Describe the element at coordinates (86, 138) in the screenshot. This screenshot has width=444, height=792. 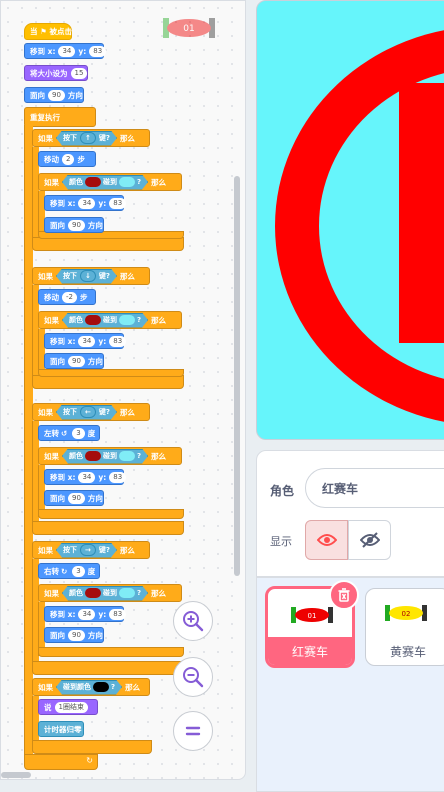
I see `key-pressed-up: 按下 ↑ 键?` at that location.